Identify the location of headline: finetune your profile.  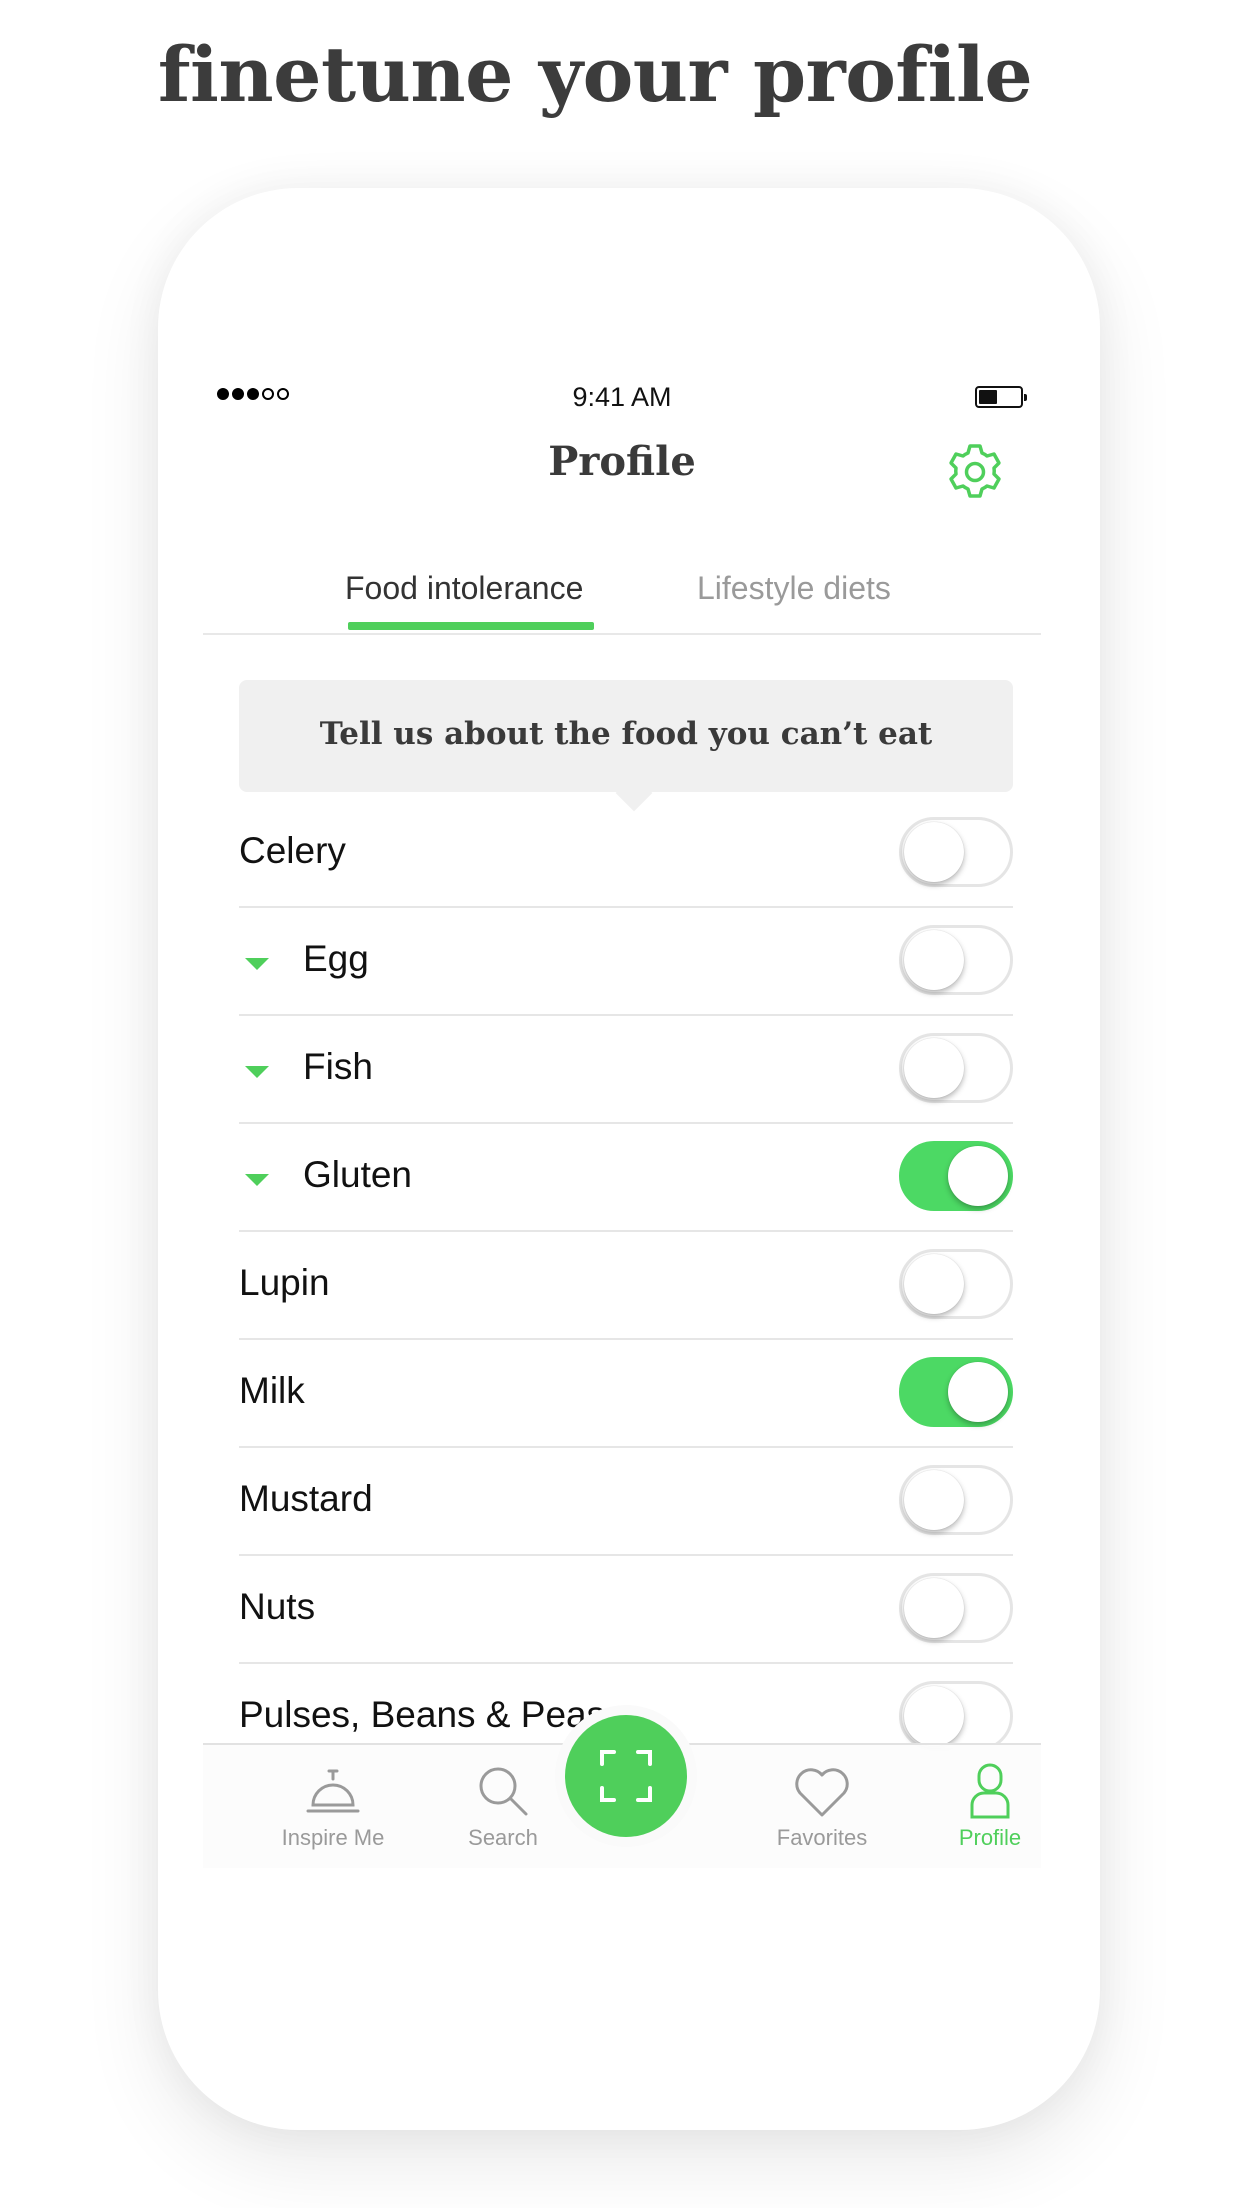
(595, 74).